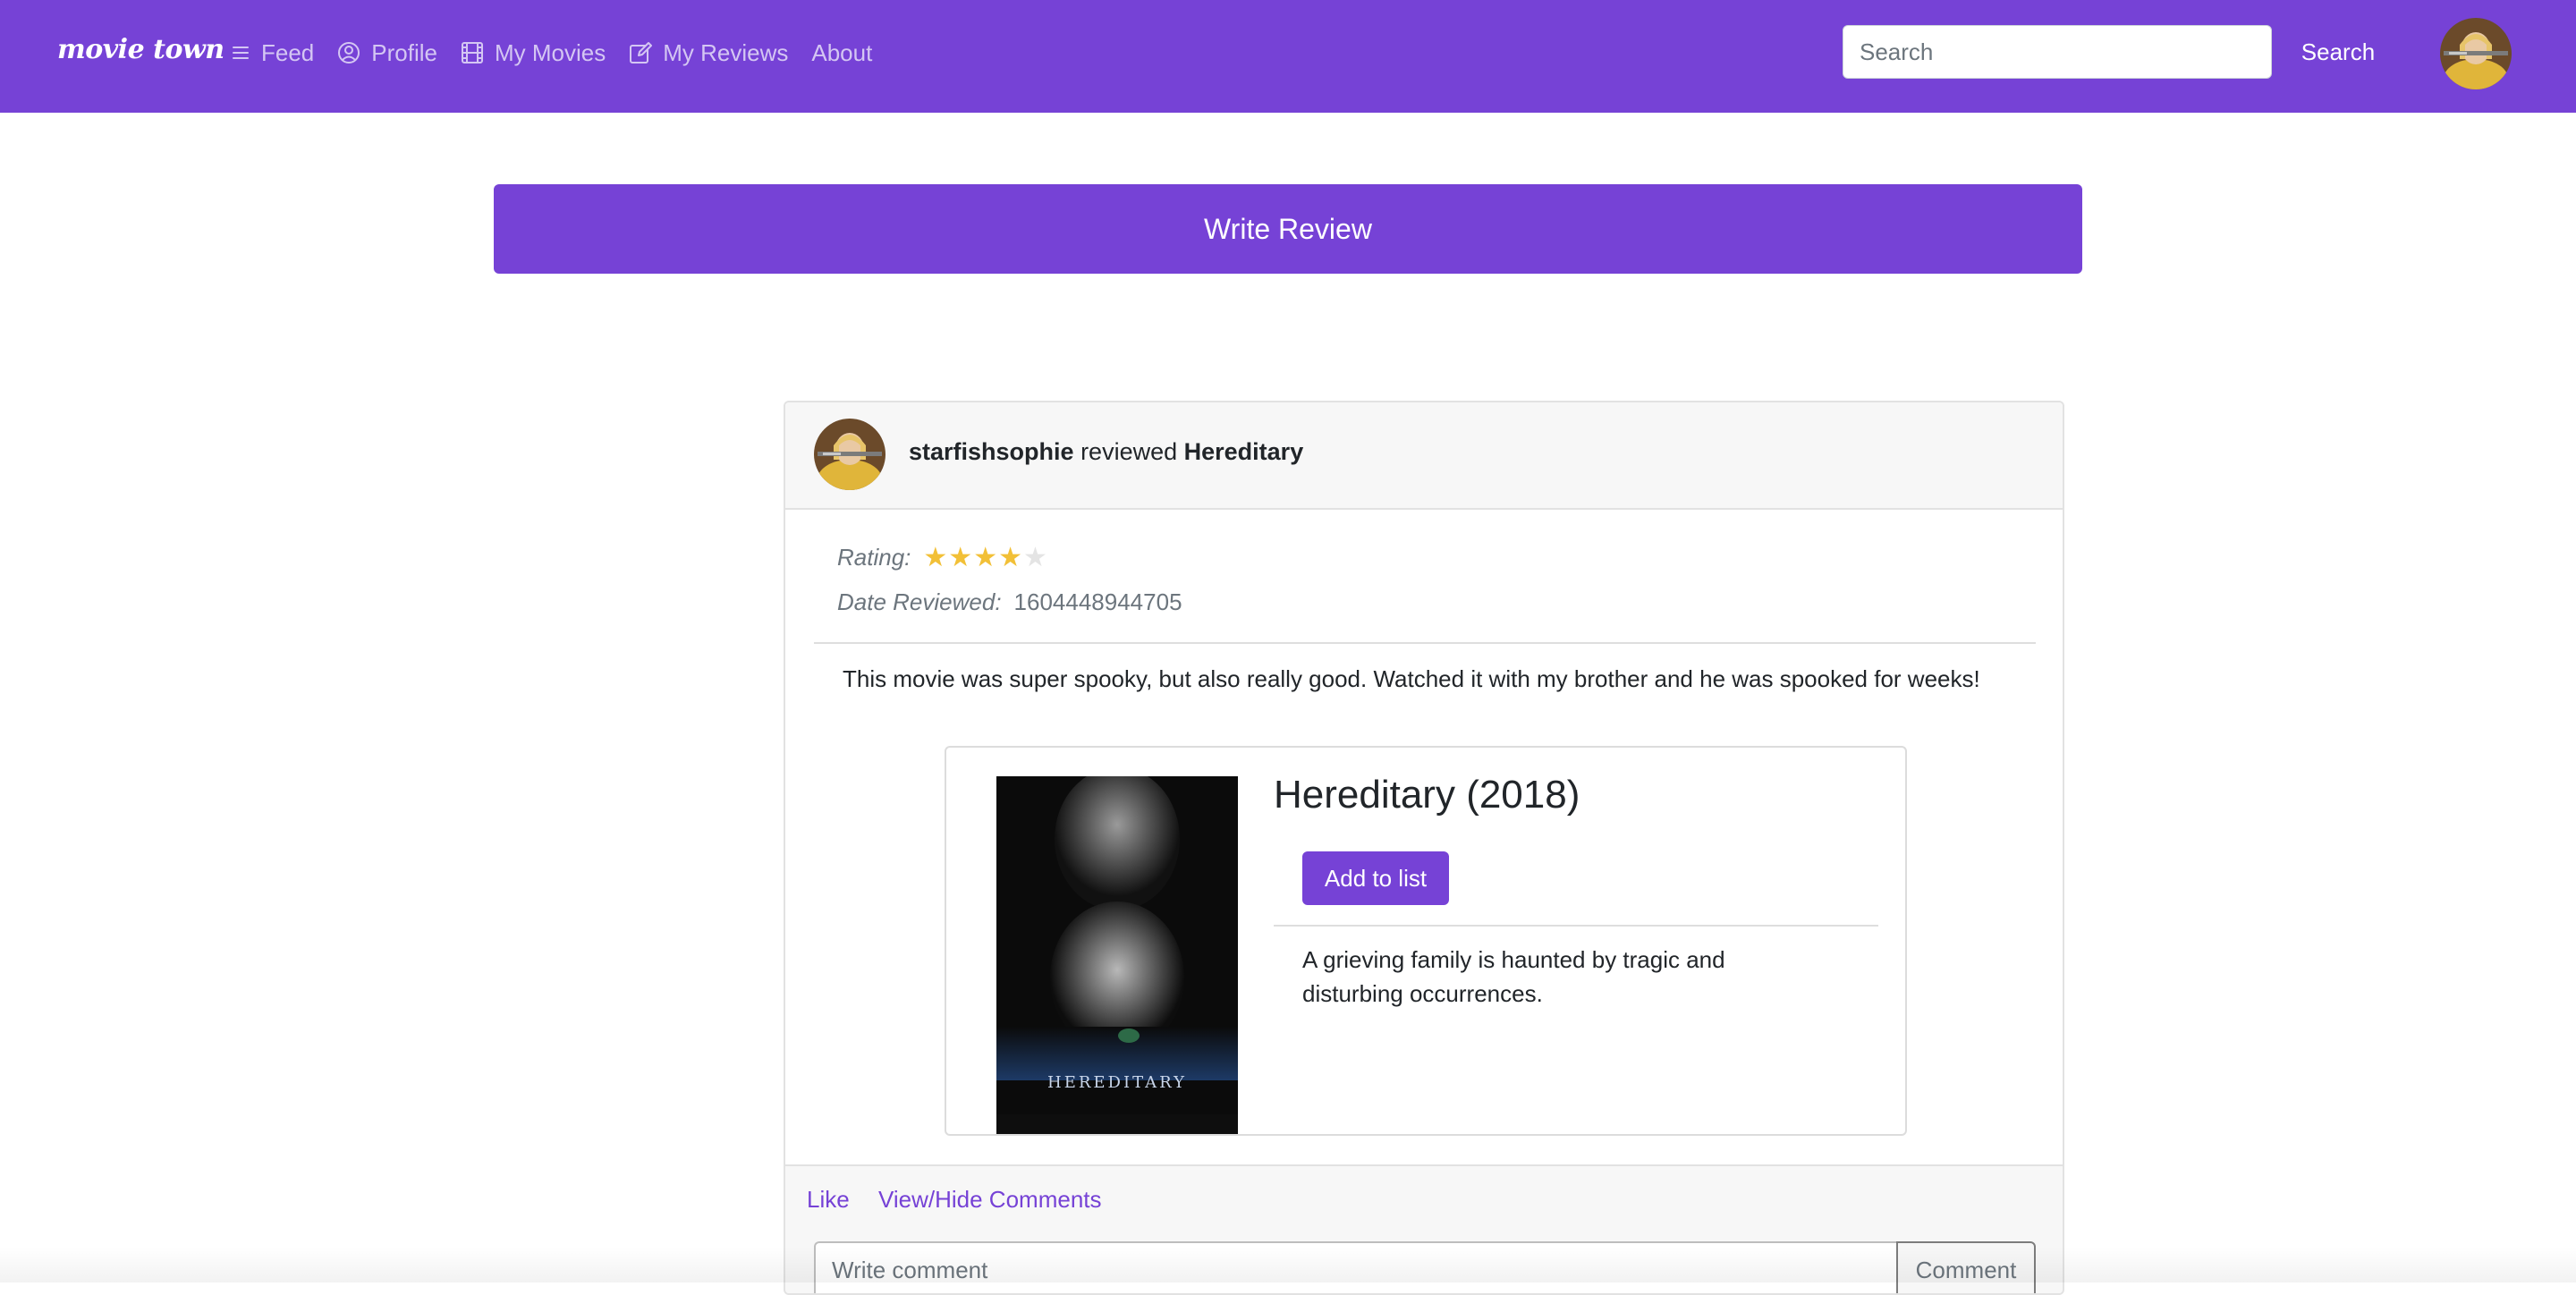  I want to click on rating-label: Rating:, so click(874, 557).